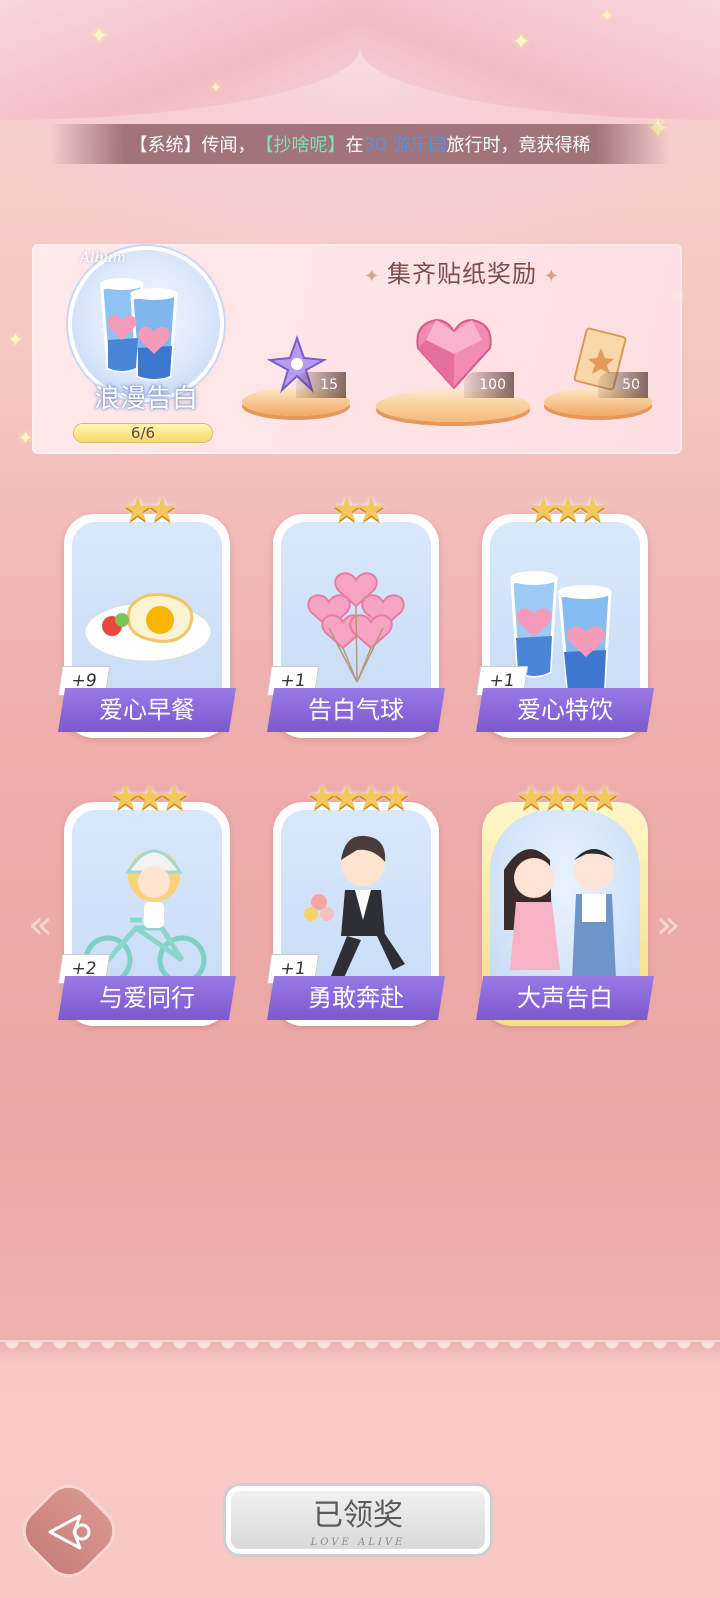 This screenshot has height=1598, width=720. Describe the element at coordinates (623, 385) in the screenshot. I see `reward-qty: 50` at that location.